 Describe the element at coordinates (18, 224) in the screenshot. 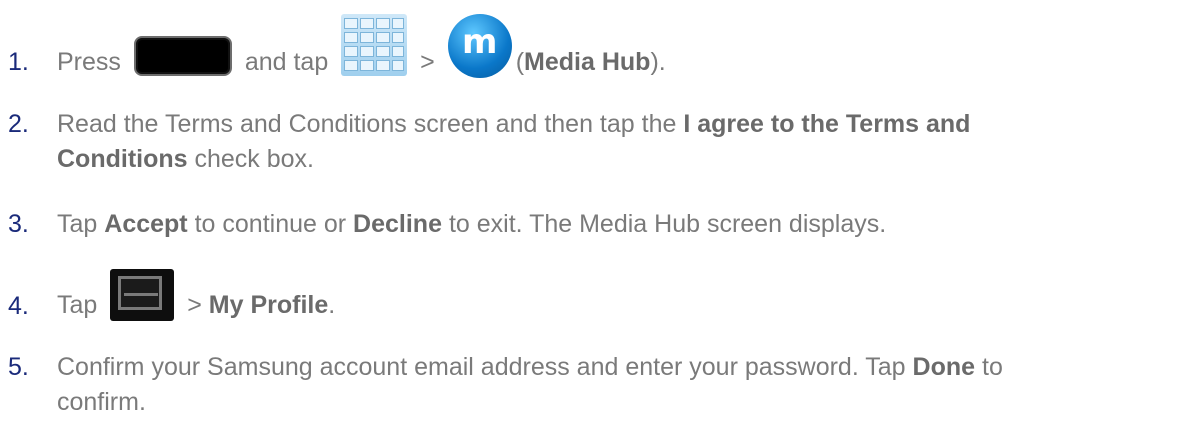

I see `step-number: 3.` at that location.